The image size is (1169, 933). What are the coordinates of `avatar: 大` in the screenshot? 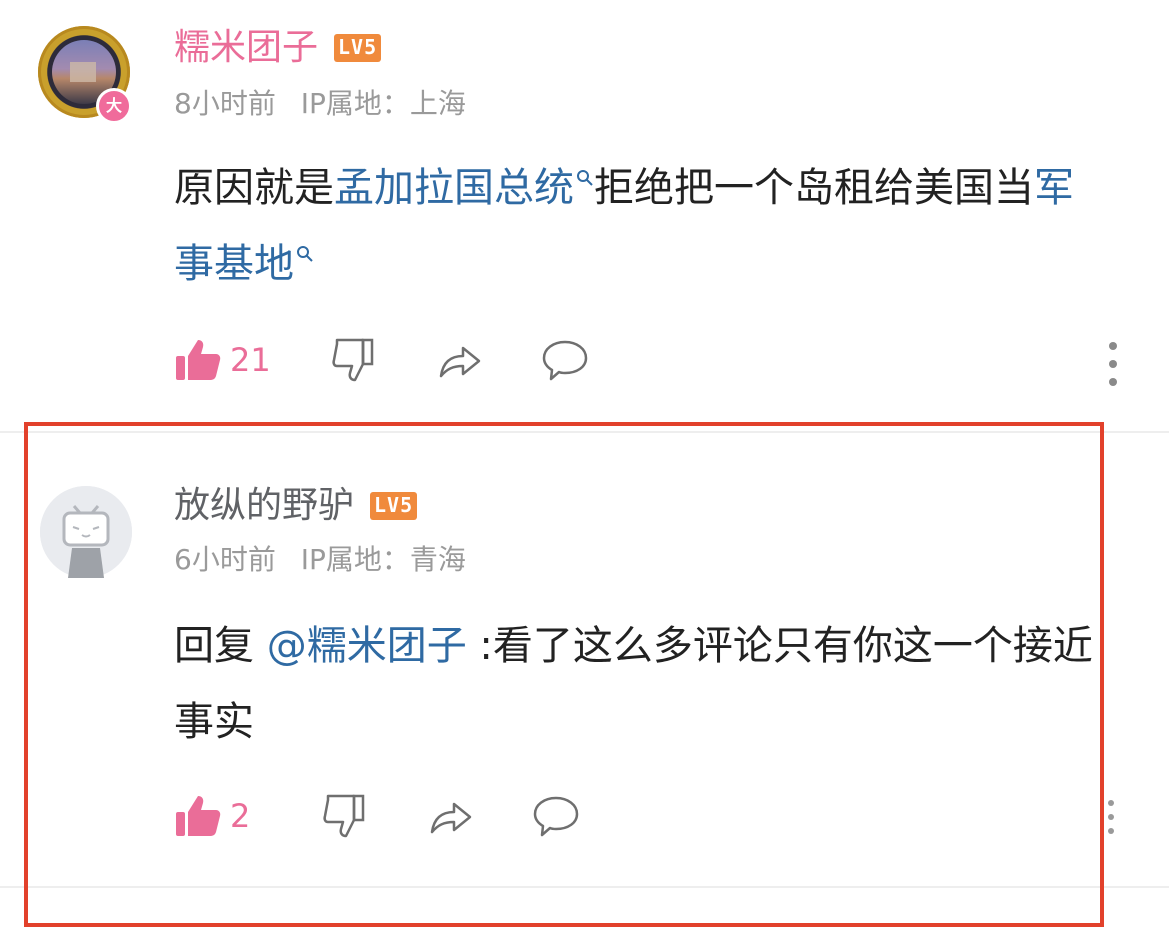 It's located at (85, 75).